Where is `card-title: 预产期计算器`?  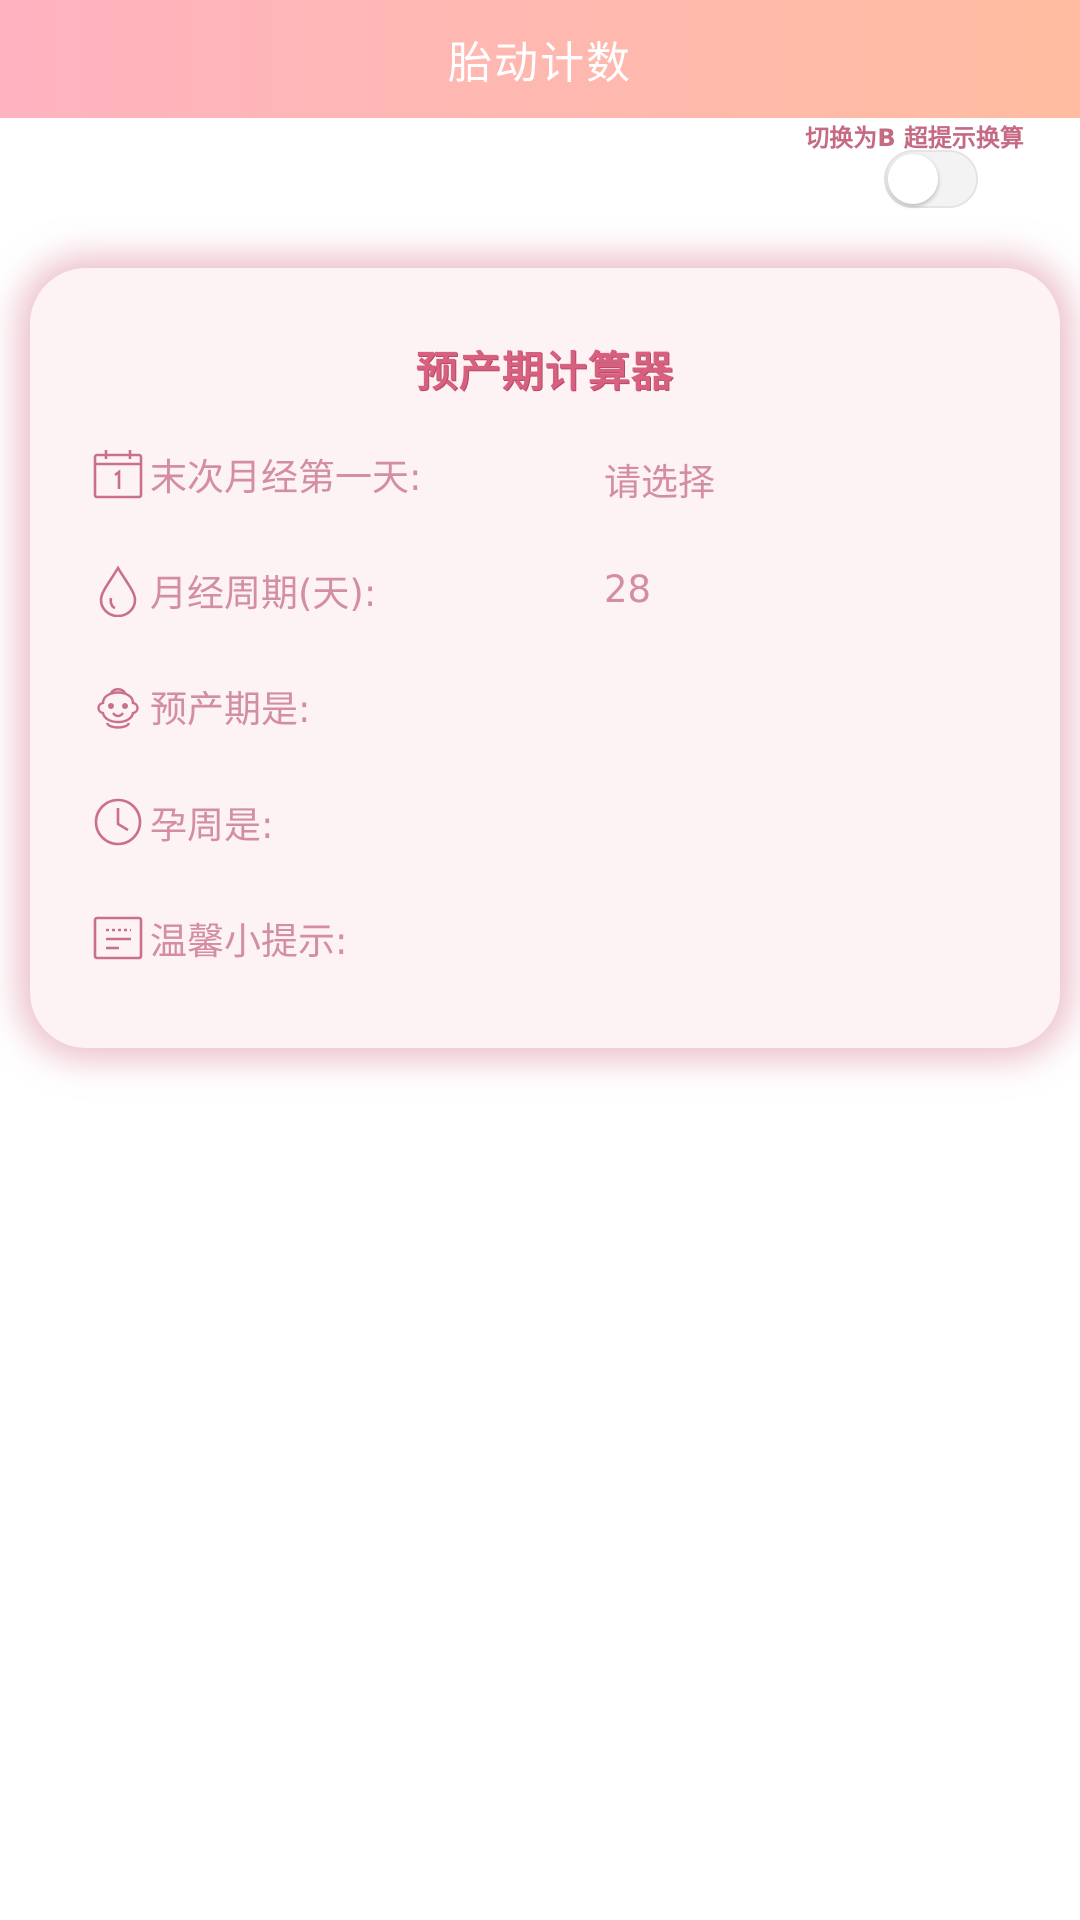
card-title: 预产期计算器 is located at coordinates (544, 371).